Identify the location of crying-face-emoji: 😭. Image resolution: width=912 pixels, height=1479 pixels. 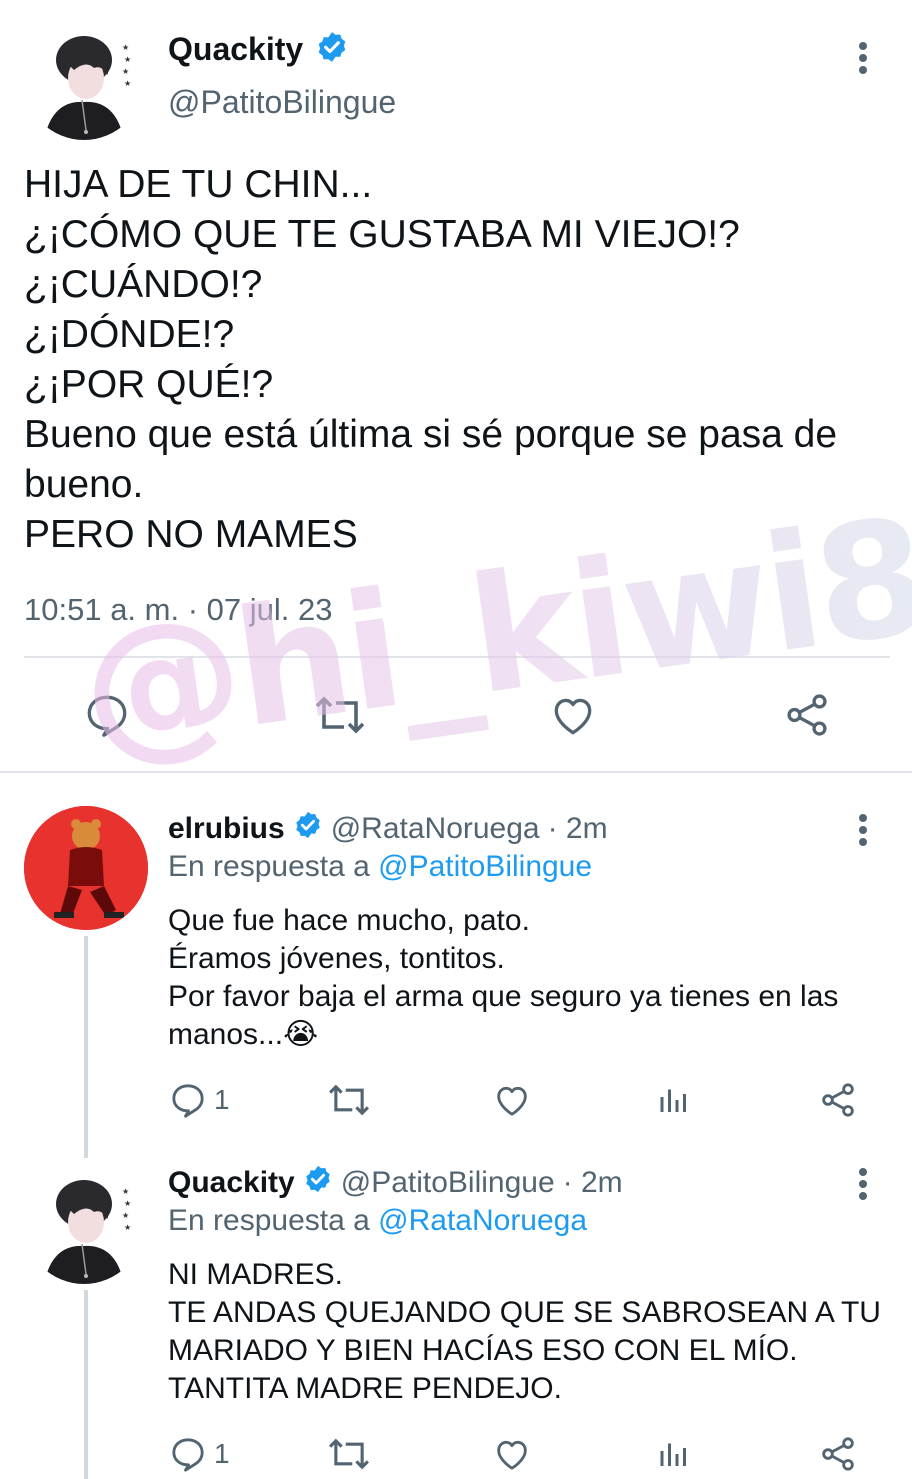
(301, 1034).